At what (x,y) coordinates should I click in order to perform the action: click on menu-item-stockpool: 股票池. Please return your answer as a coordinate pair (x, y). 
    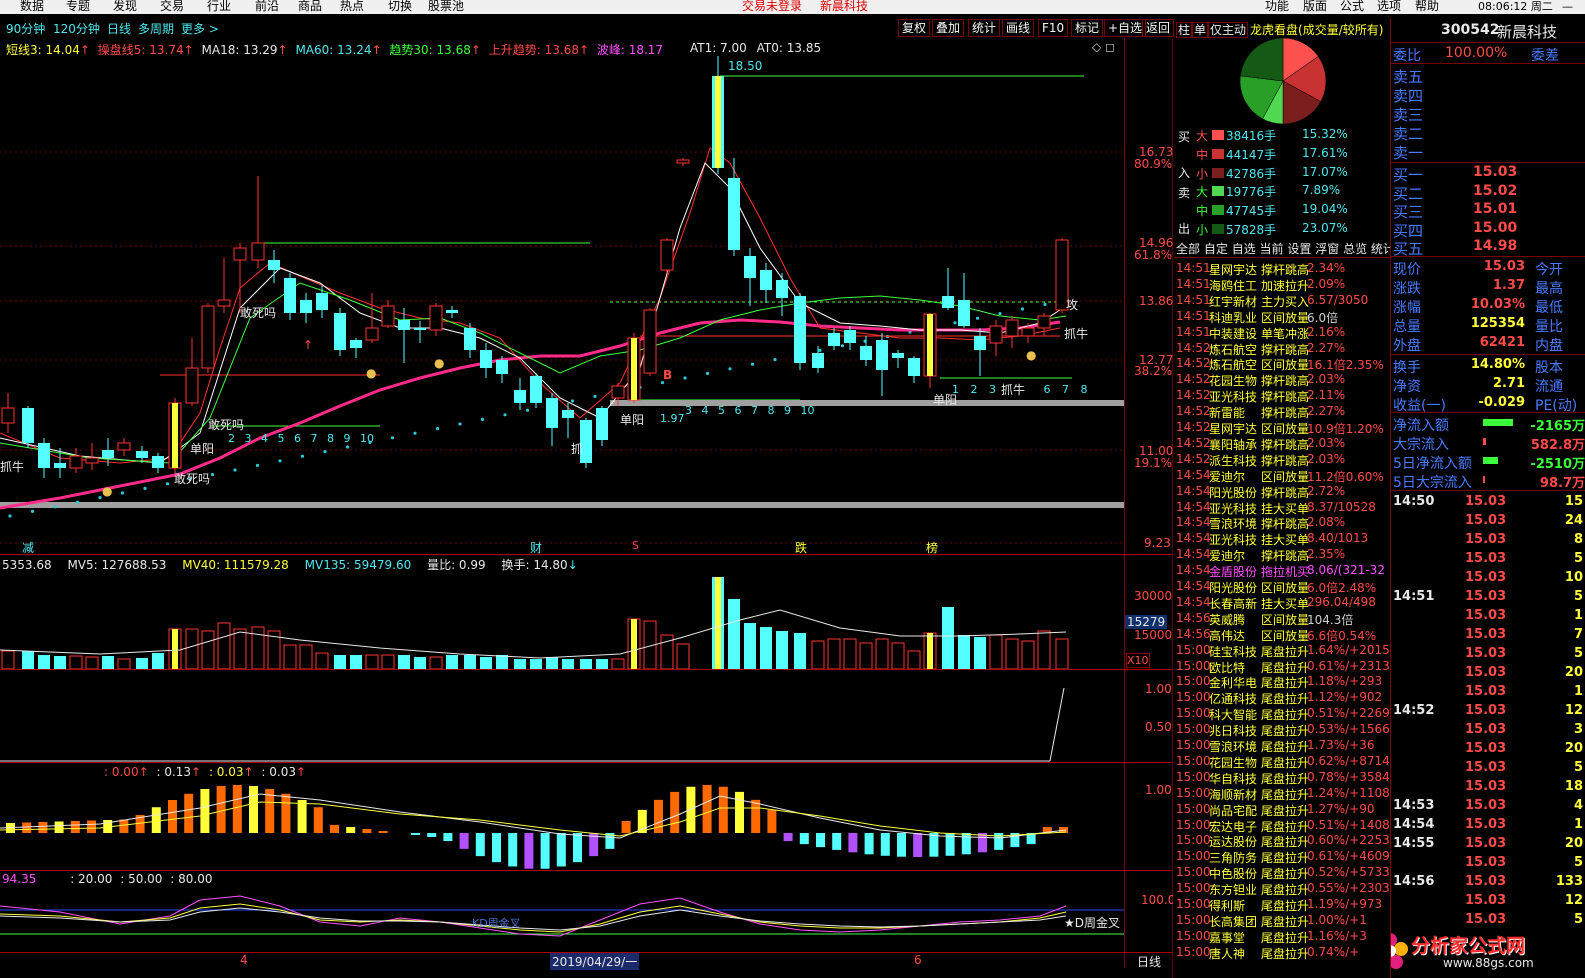
    Looking at the image, I should click on (446, 6).